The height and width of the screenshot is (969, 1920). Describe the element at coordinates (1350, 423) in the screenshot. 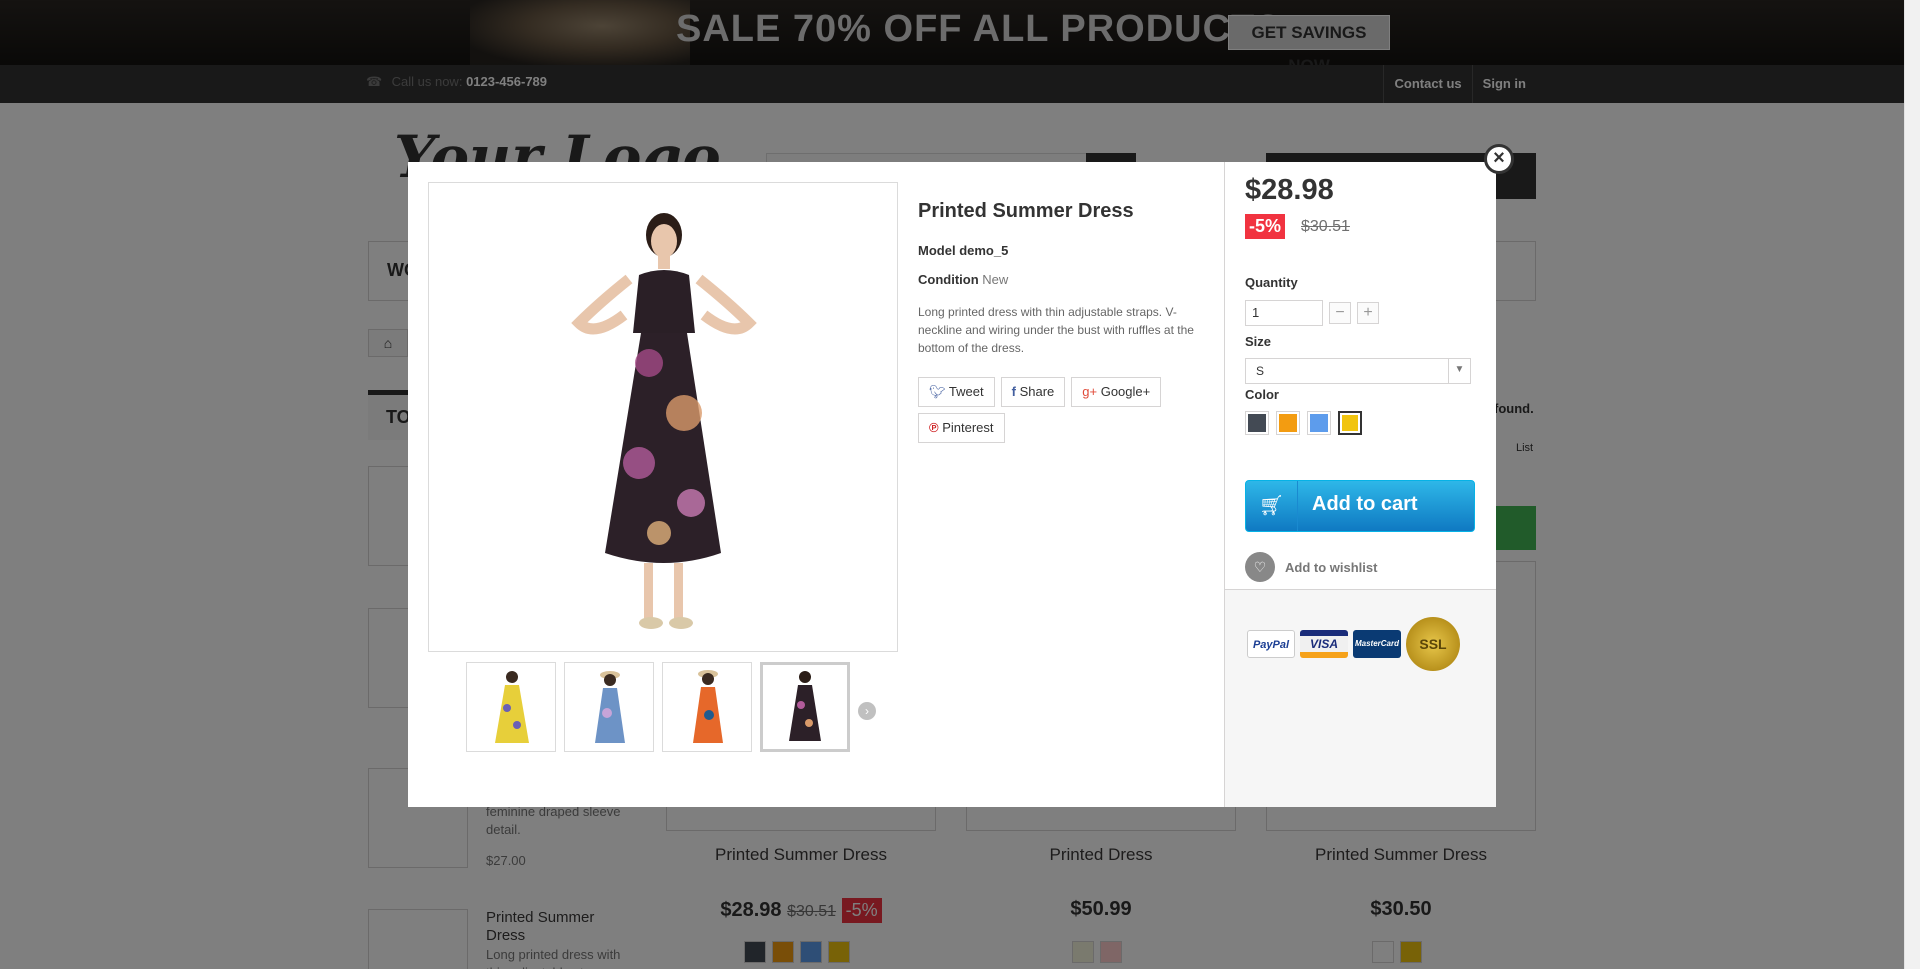

I see `color-swatch-yellow` at that location.